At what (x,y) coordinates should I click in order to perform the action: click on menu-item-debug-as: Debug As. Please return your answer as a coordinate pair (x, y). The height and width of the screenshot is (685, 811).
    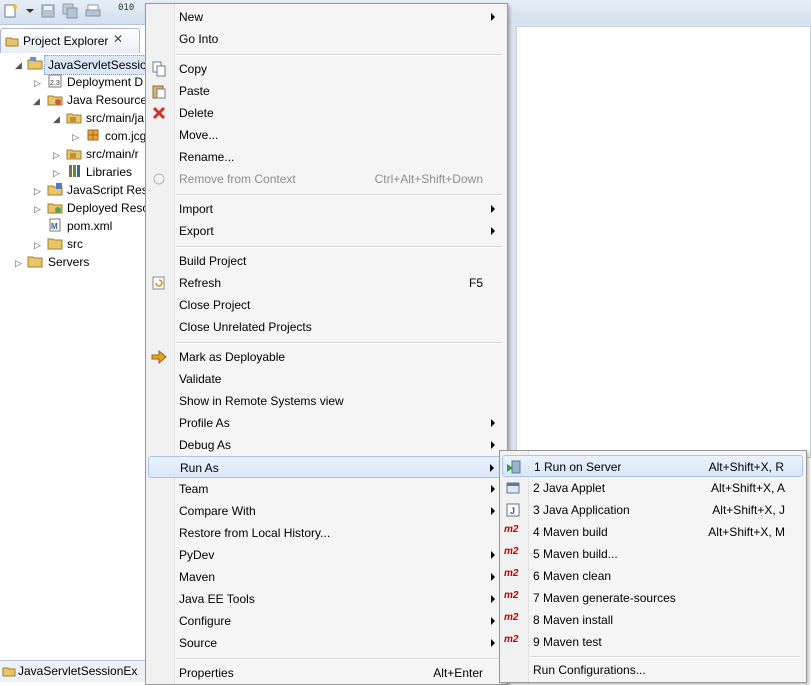
    Looking at the image, I should click on (326, 445).